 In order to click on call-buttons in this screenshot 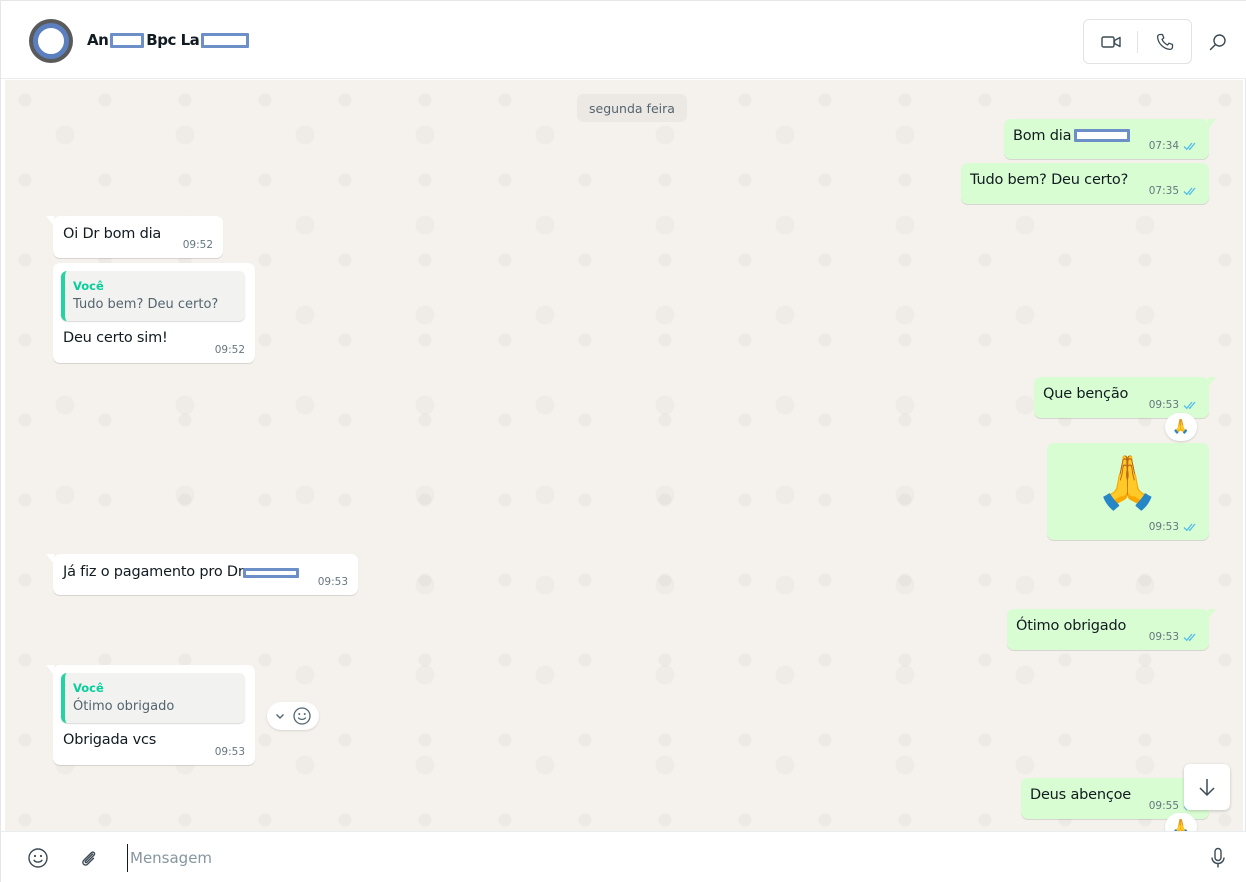, I will do `click(1137, 41)`.